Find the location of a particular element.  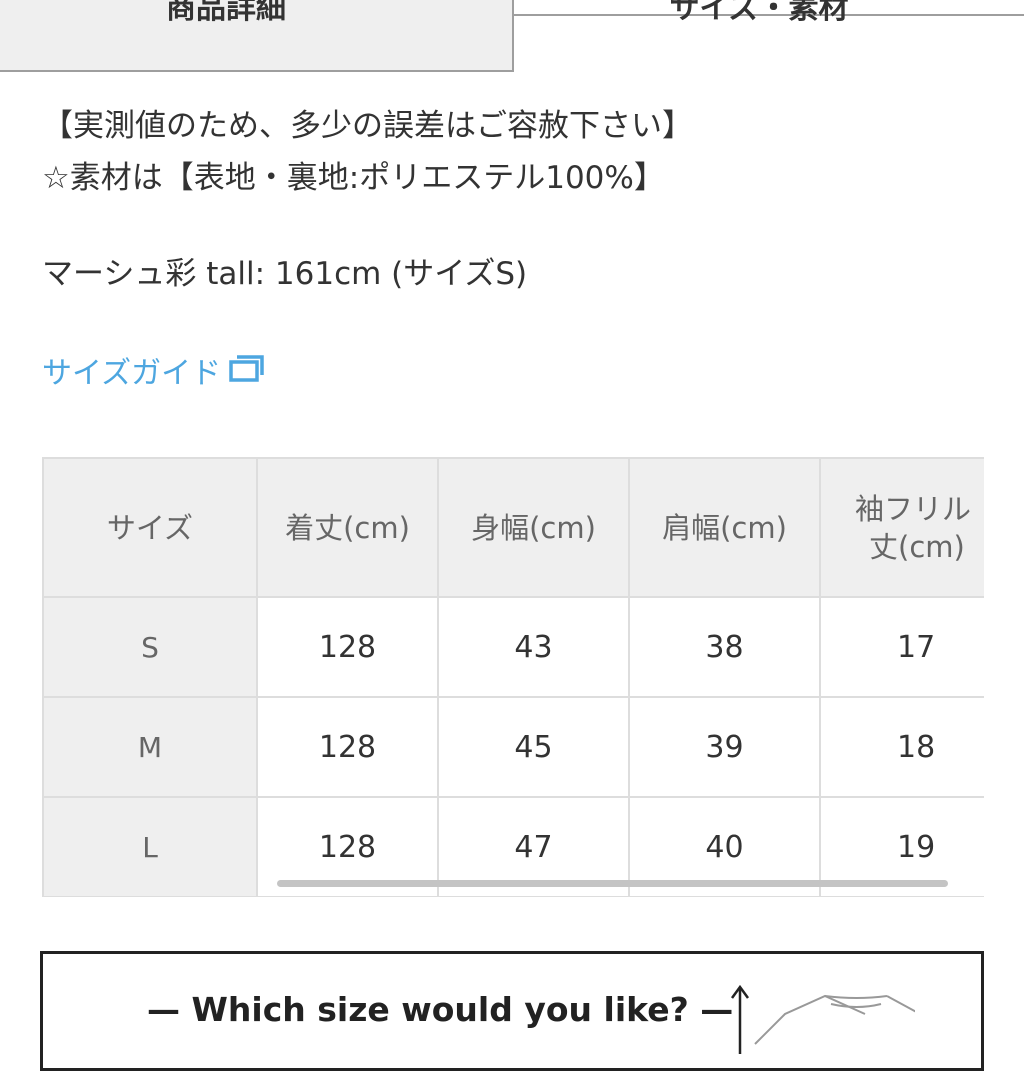

table-row: S 128 43 38 17 is located at coordinates (513, 647).